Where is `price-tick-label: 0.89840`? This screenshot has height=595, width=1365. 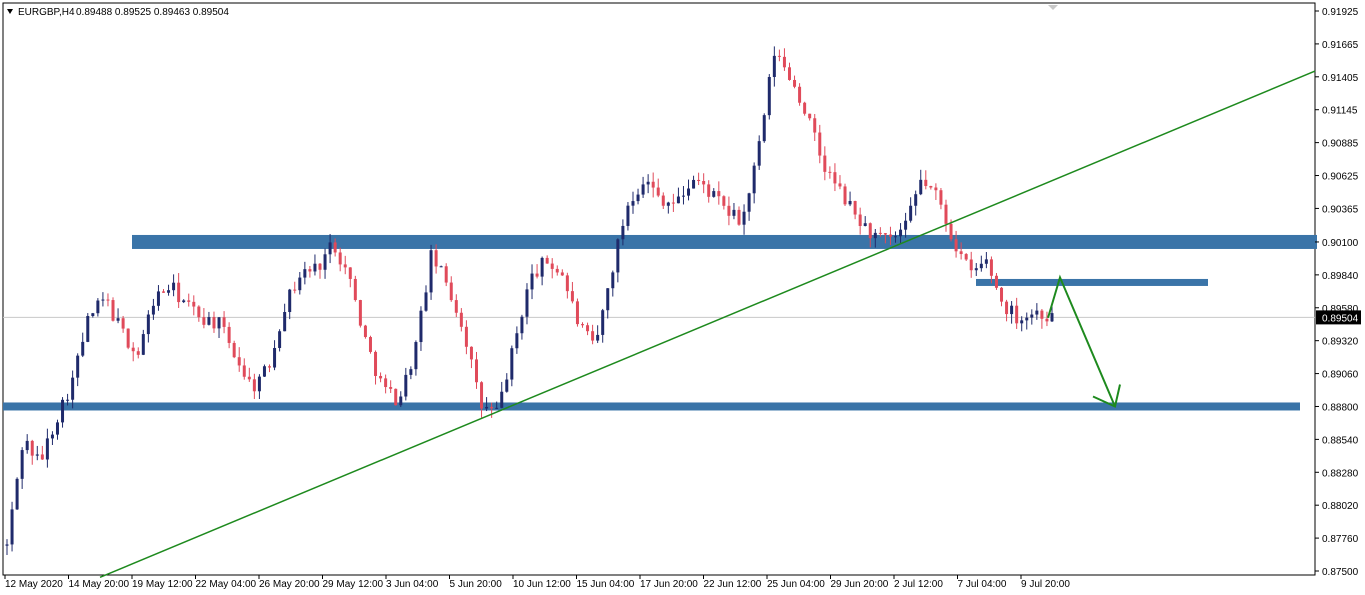 price-tick-label: 0.89840 is located at coordinates (1340, 276).